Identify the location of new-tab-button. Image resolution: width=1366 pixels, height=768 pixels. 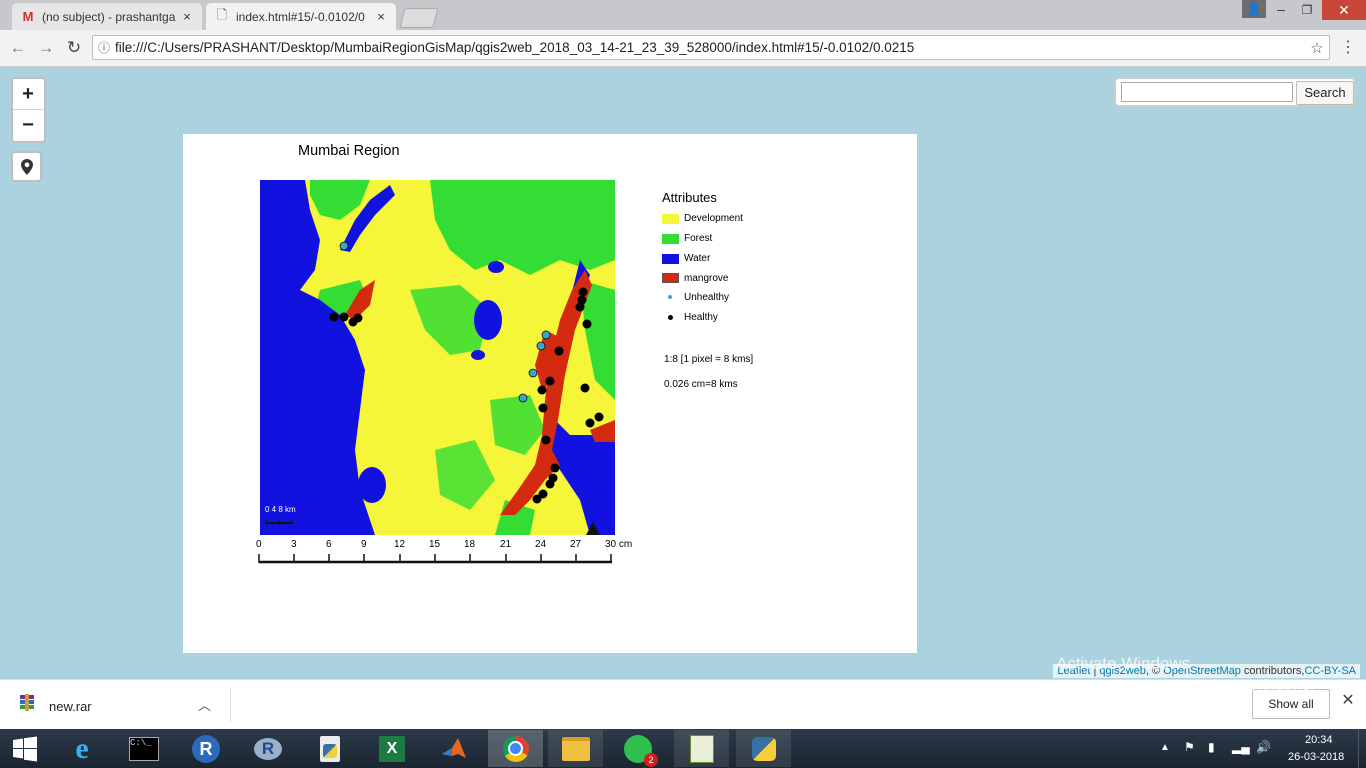
(419, 18).